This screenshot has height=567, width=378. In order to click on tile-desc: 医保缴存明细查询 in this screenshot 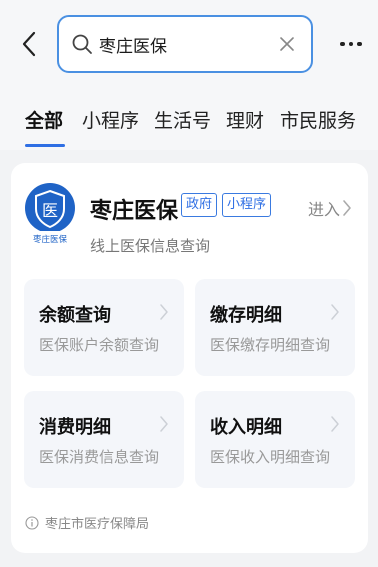, I will do `click(270, 345)`.